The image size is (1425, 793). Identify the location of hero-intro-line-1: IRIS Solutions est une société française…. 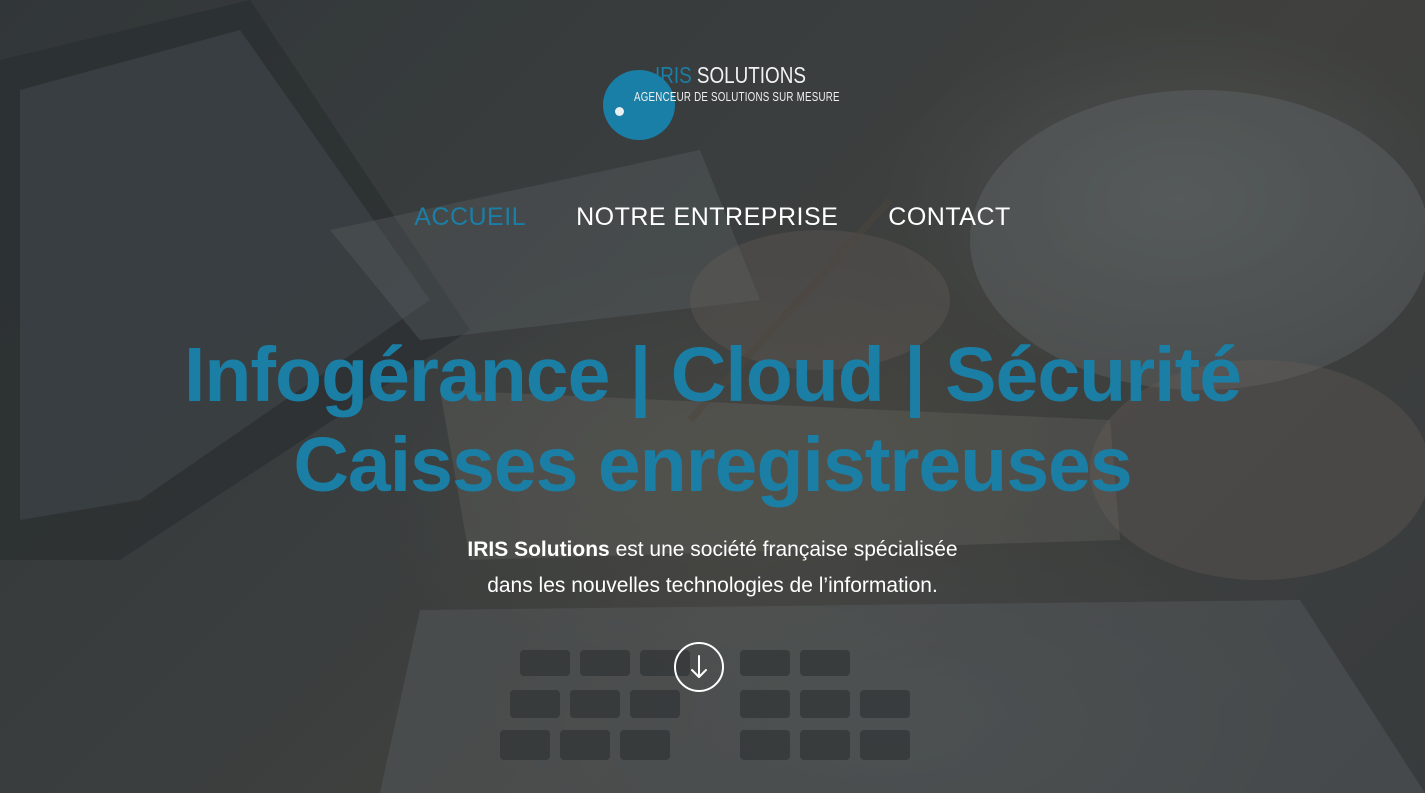
(712, 550).